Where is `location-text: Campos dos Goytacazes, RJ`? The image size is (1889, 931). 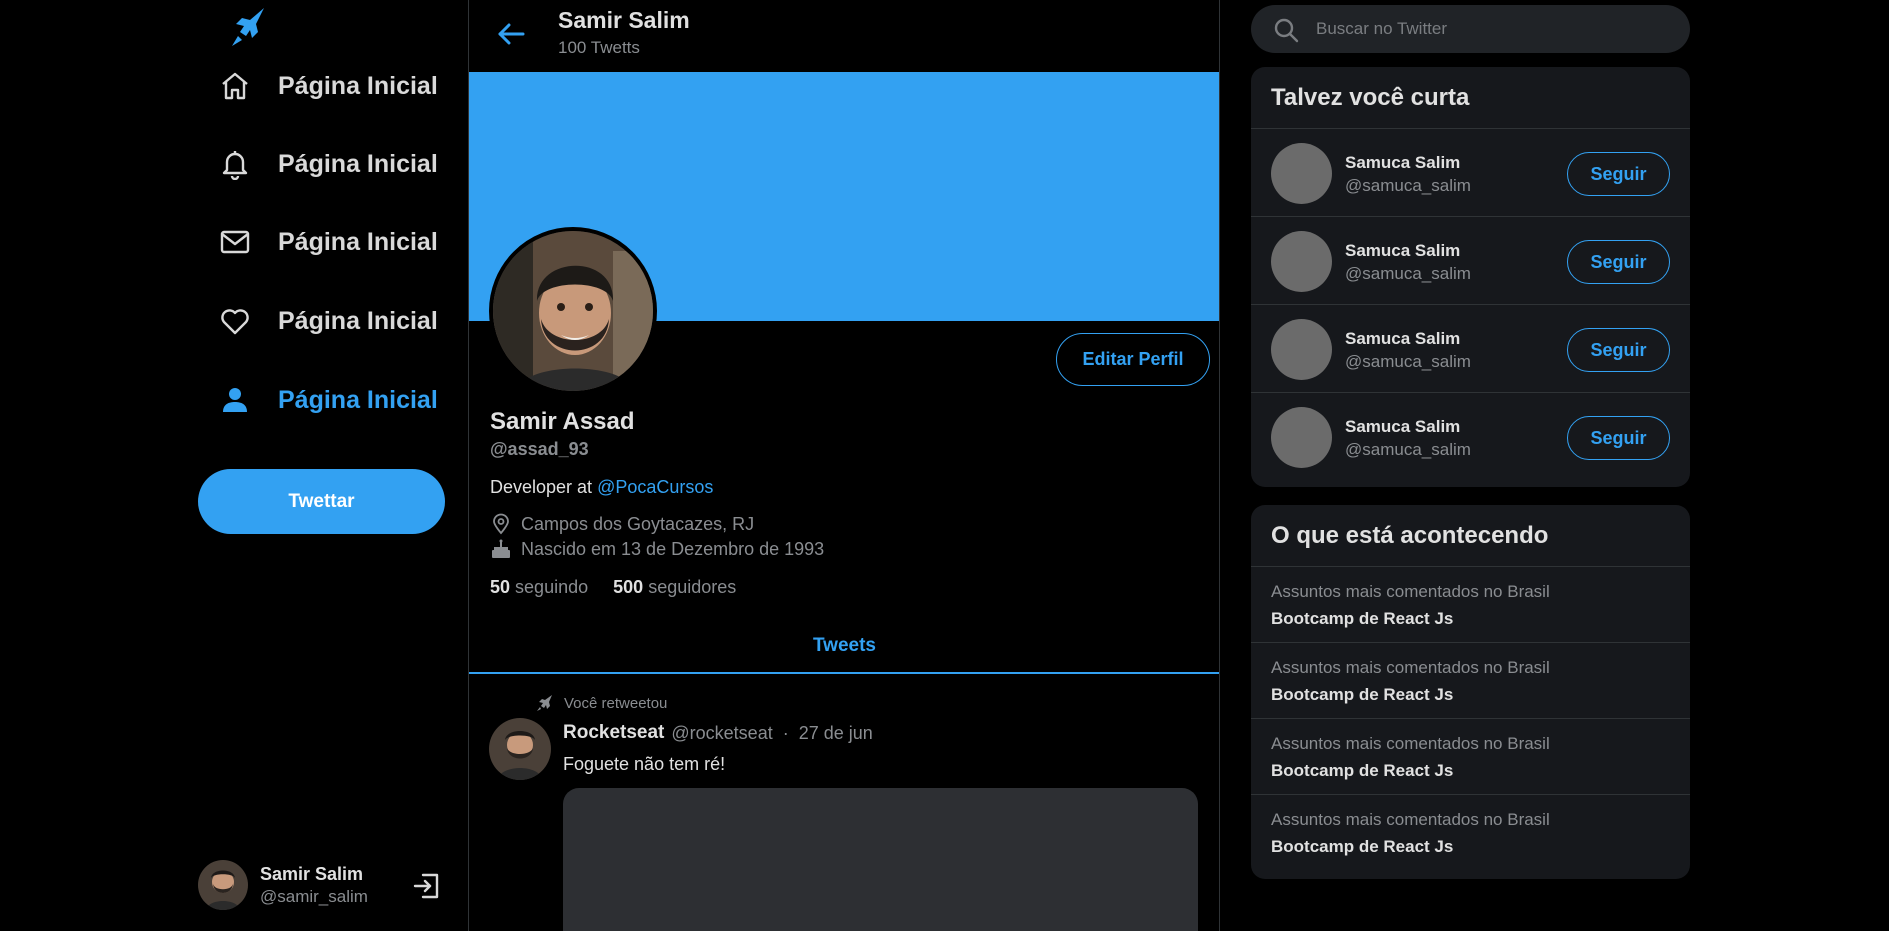 location-text: Campos dos Goytacazes, RJ is located at coordinates (638, 523).